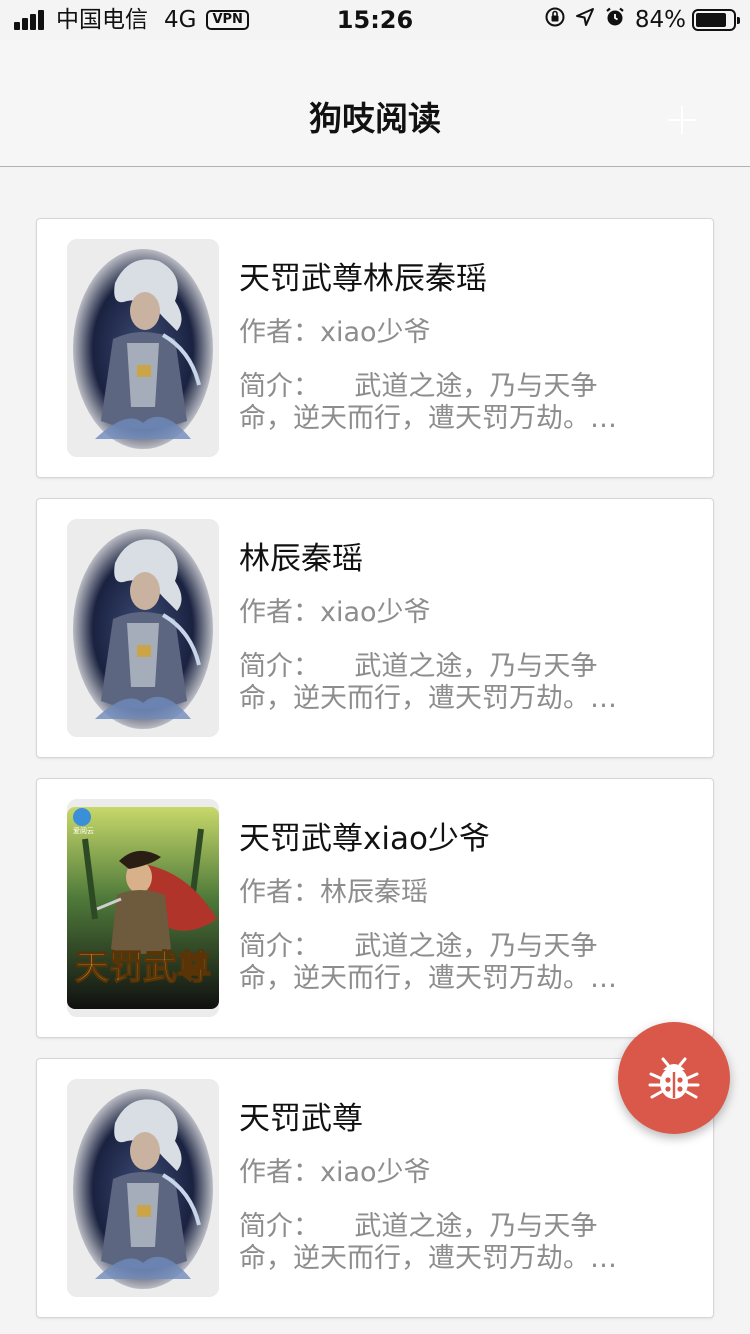 The width and height of the screenshot is (750, 1334). What do you see at coordinates (83, 831) in the screenshot?
I see `cover-badge-text: 爱阅云` at bounding box center [83, 831].